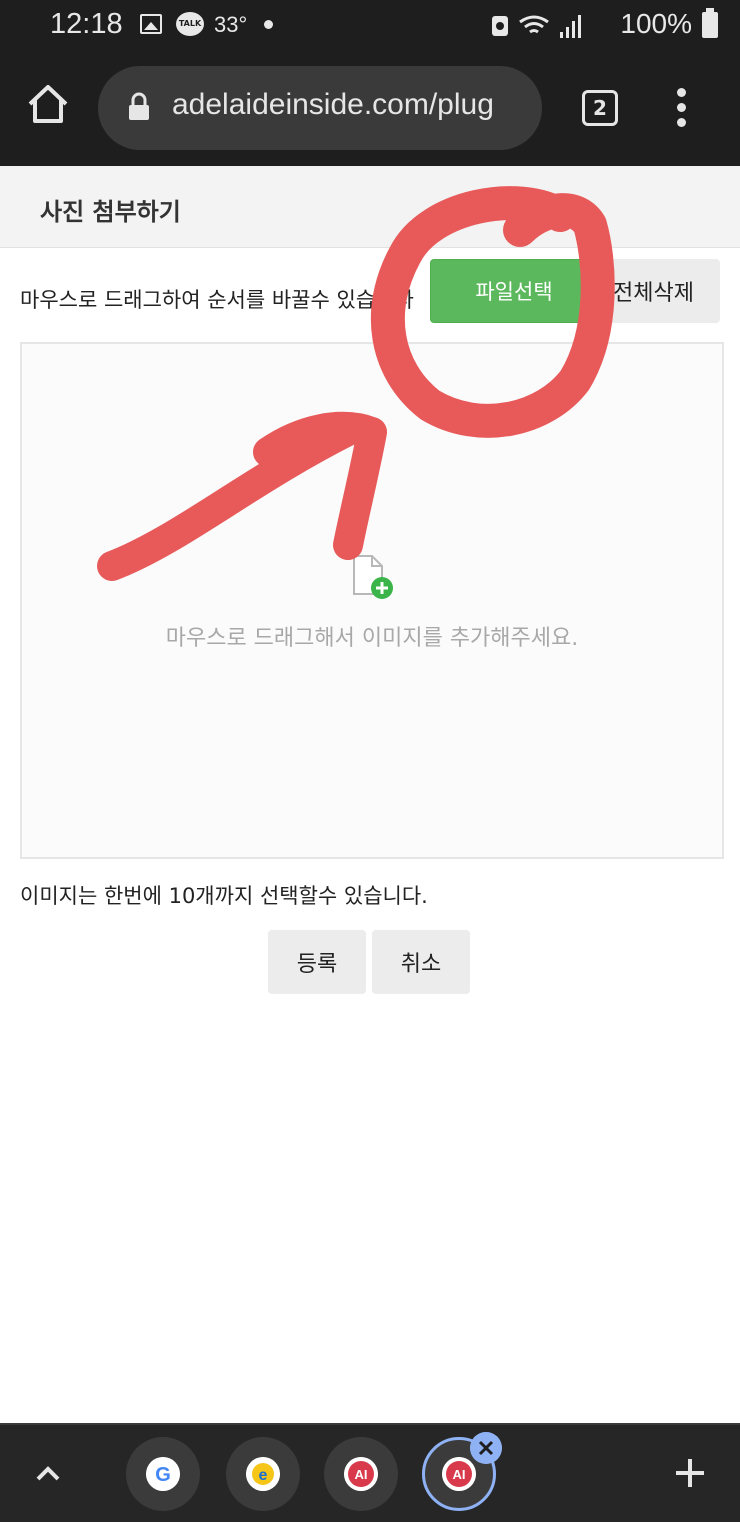 The height and width of the screenshot is (1522, 740). I want to click on lock-icon, so click(139, 106).